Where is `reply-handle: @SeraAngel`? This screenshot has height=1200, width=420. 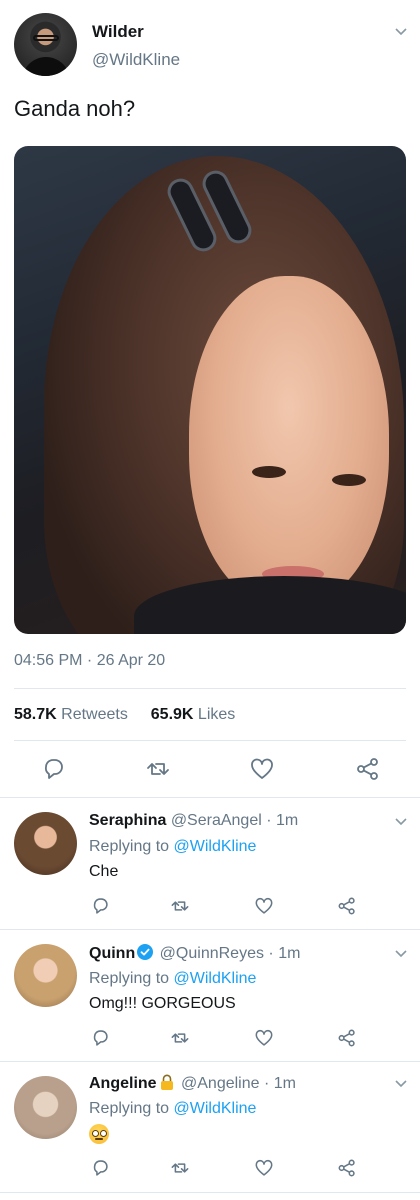
reply-handle: @SeraAngel is located at coordinates (216, 820).